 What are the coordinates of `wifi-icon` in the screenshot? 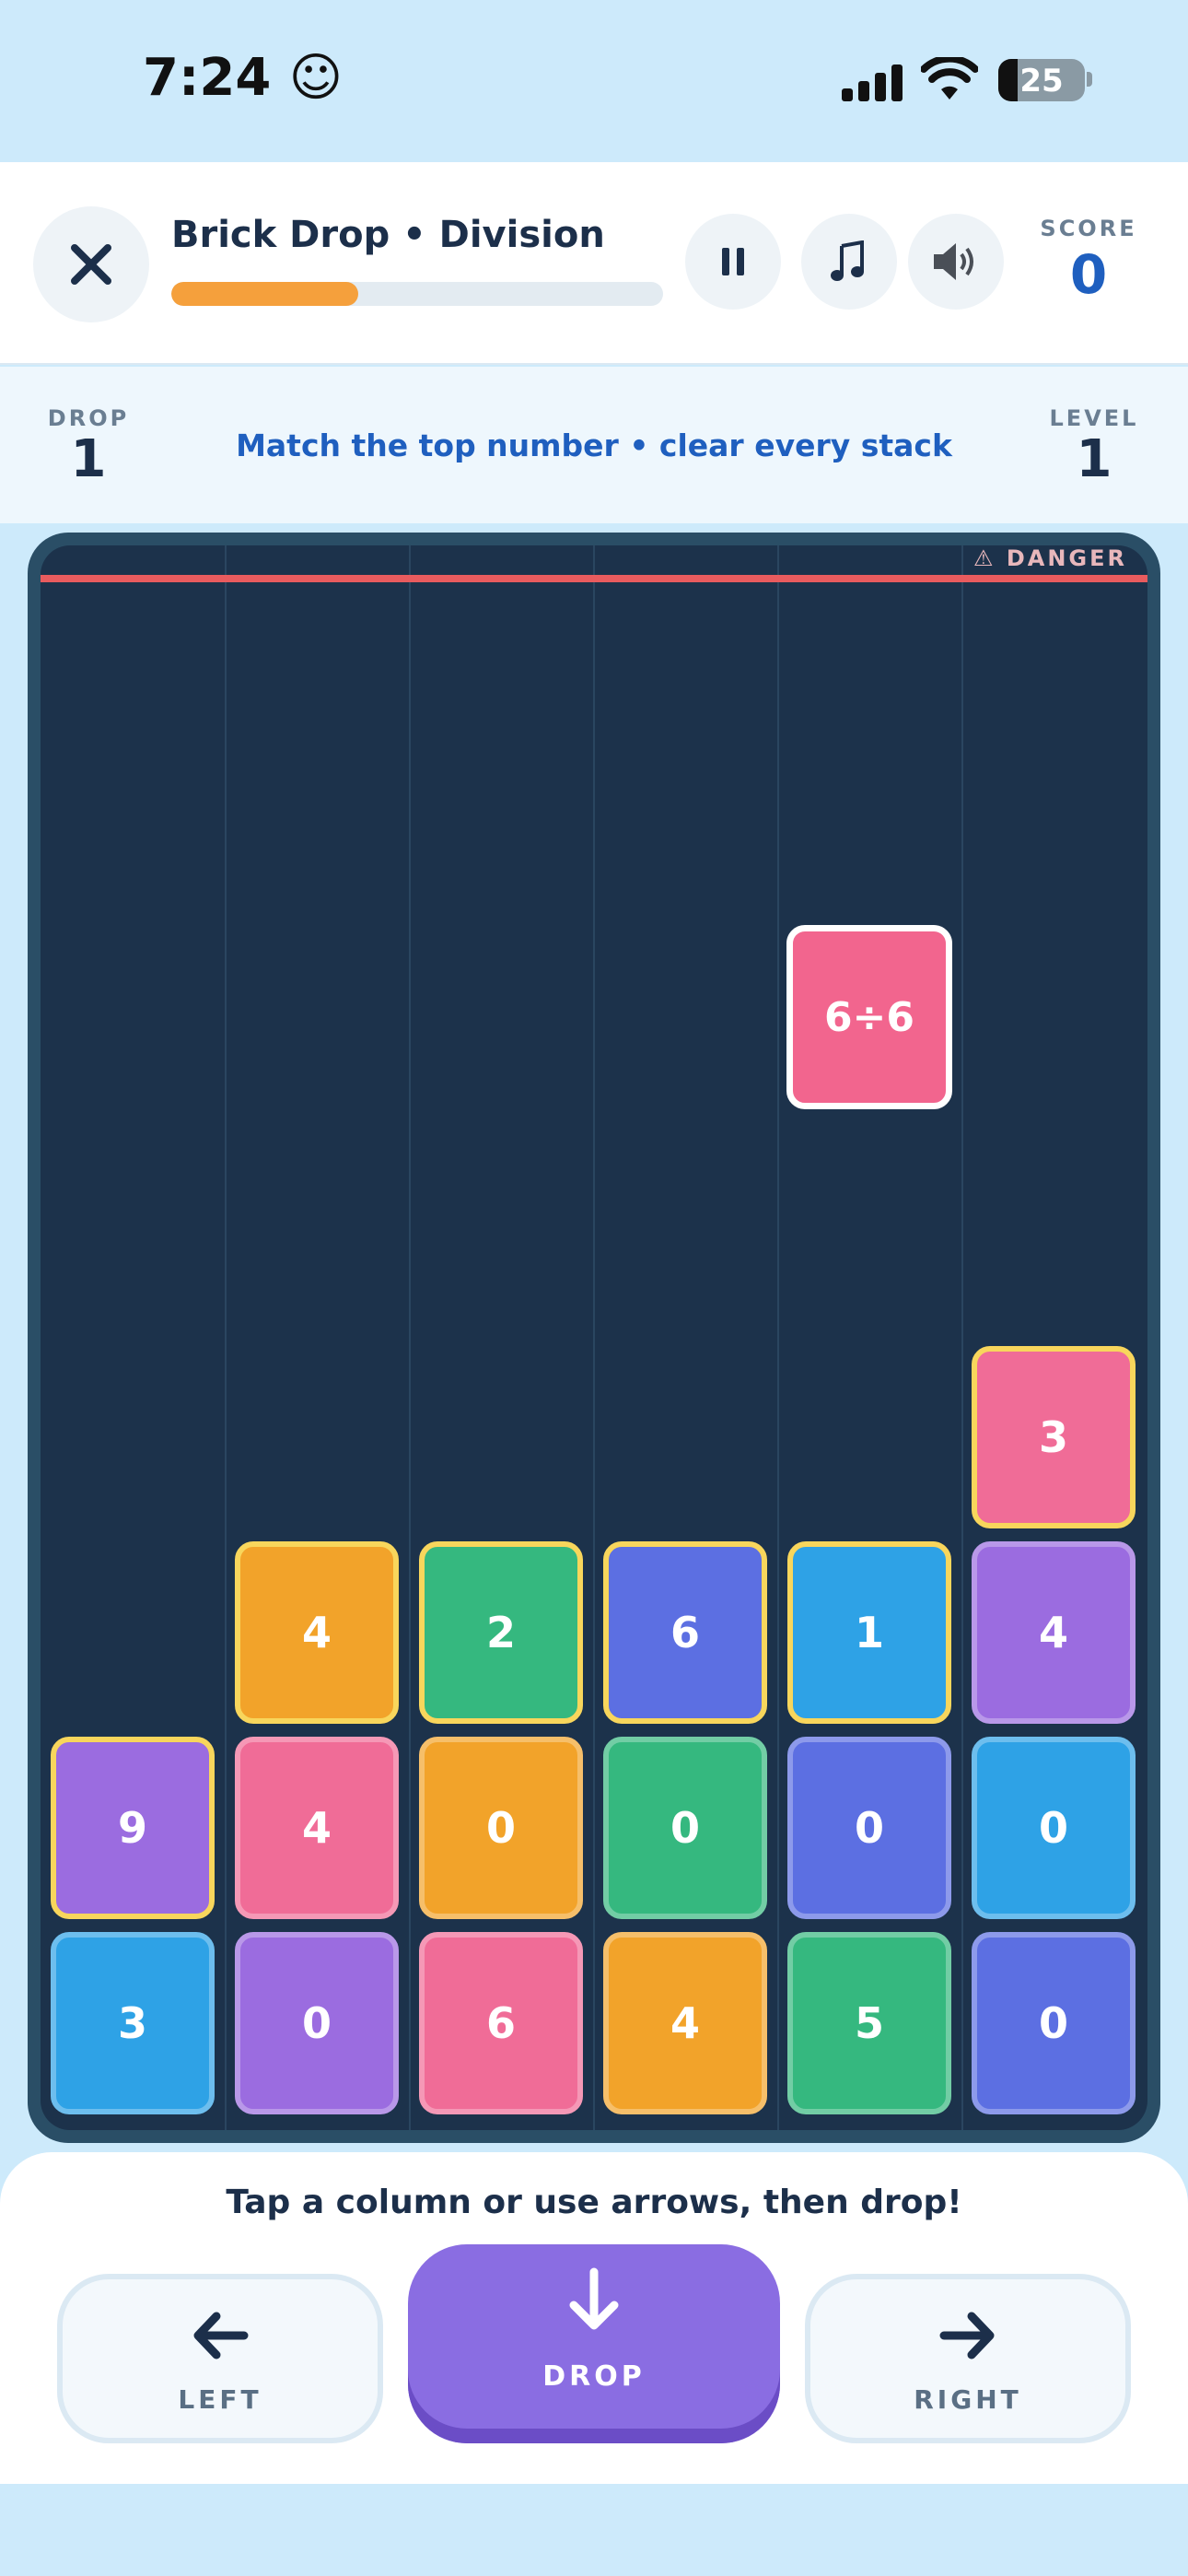 It's located at (949, 78).